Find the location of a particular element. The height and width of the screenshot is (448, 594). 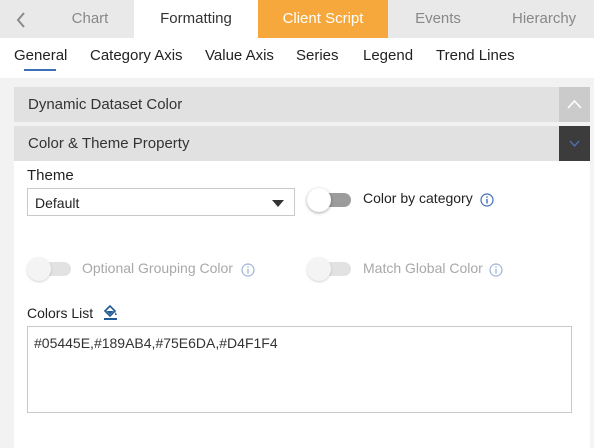

subtab-trend-lines: Trend Lines is located at coordinates (475, 55).